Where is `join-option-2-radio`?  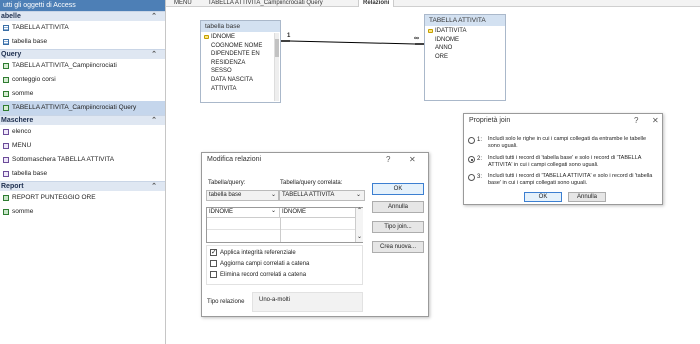 join-option-2-radio is located at coordinates (471, 159).